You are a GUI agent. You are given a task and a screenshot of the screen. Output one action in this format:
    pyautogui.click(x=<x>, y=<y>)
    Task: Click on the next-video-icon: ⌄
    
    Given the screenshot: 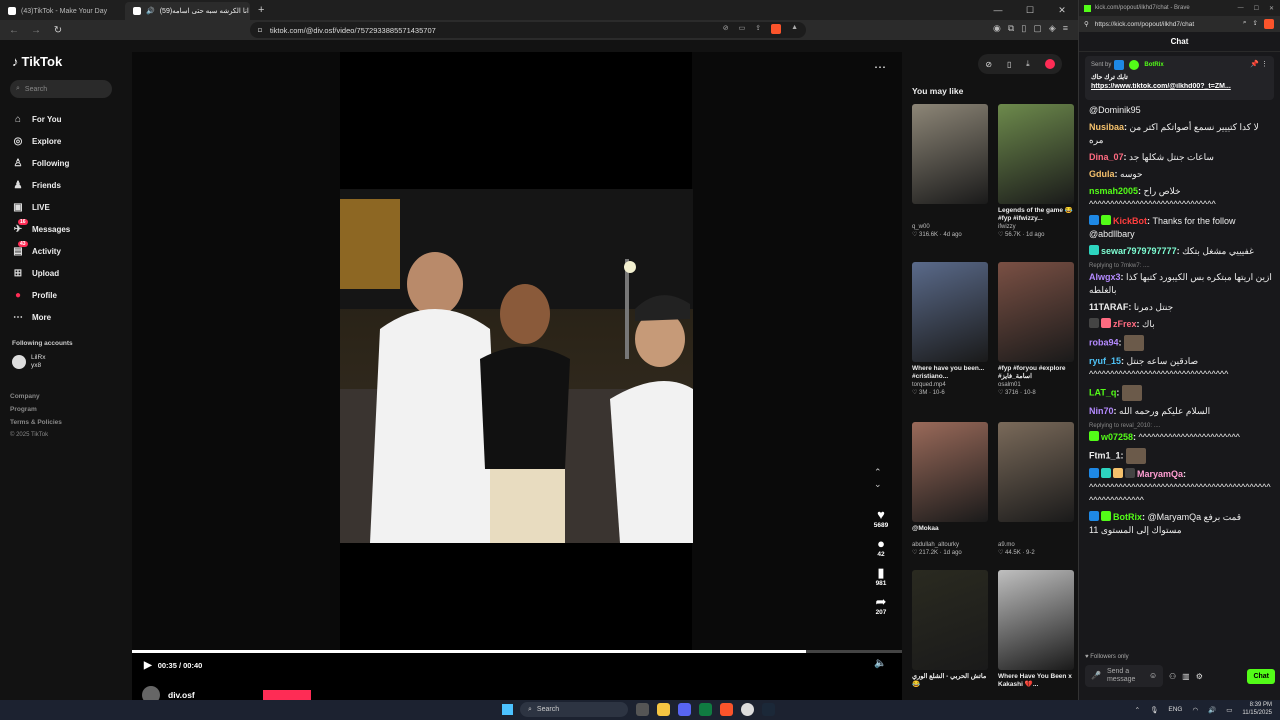 What is the action you would take?
    pyautogui.click(x=878, y=484)
    